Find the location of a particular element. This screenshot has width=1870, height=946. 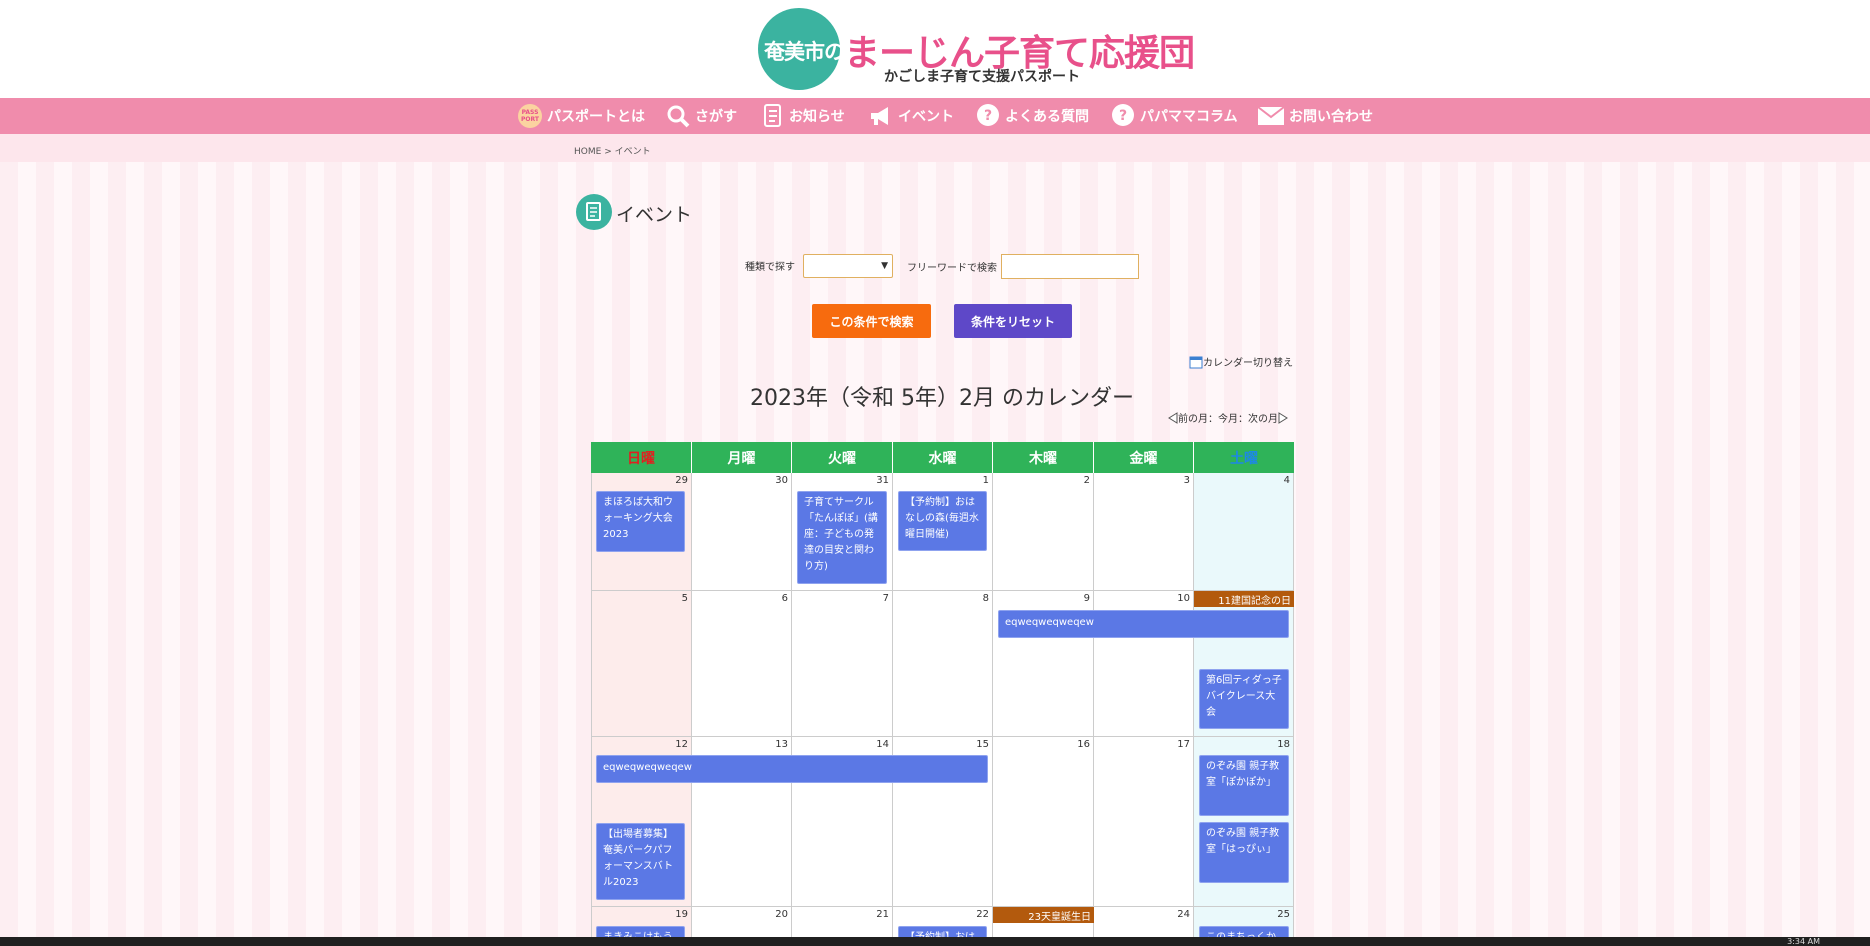

event-item: 第6回ティダっ子バイクレース大会 is located at coordinates (1244, 699).